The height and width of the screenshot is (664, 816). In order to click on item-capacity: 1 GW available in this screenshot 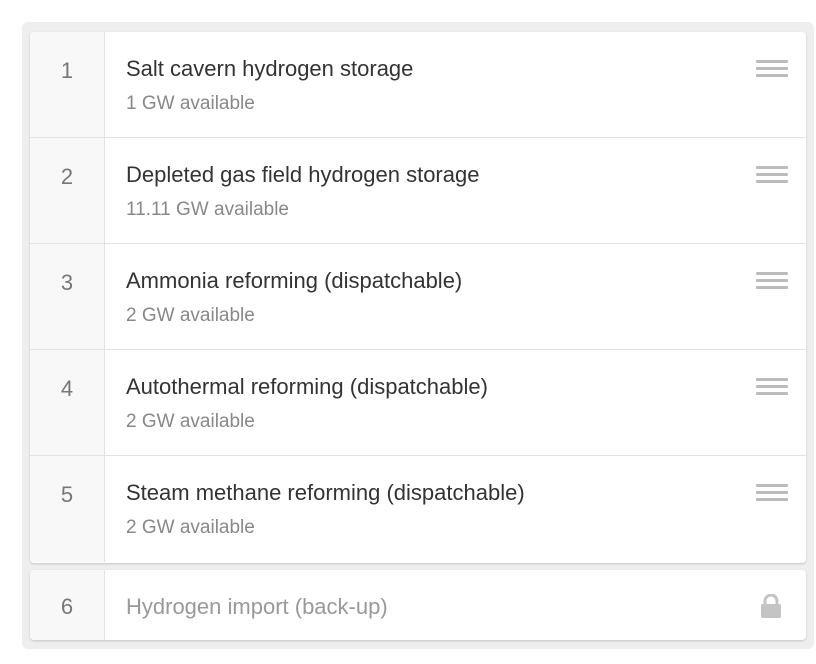, I will do `click(190, 103)`.